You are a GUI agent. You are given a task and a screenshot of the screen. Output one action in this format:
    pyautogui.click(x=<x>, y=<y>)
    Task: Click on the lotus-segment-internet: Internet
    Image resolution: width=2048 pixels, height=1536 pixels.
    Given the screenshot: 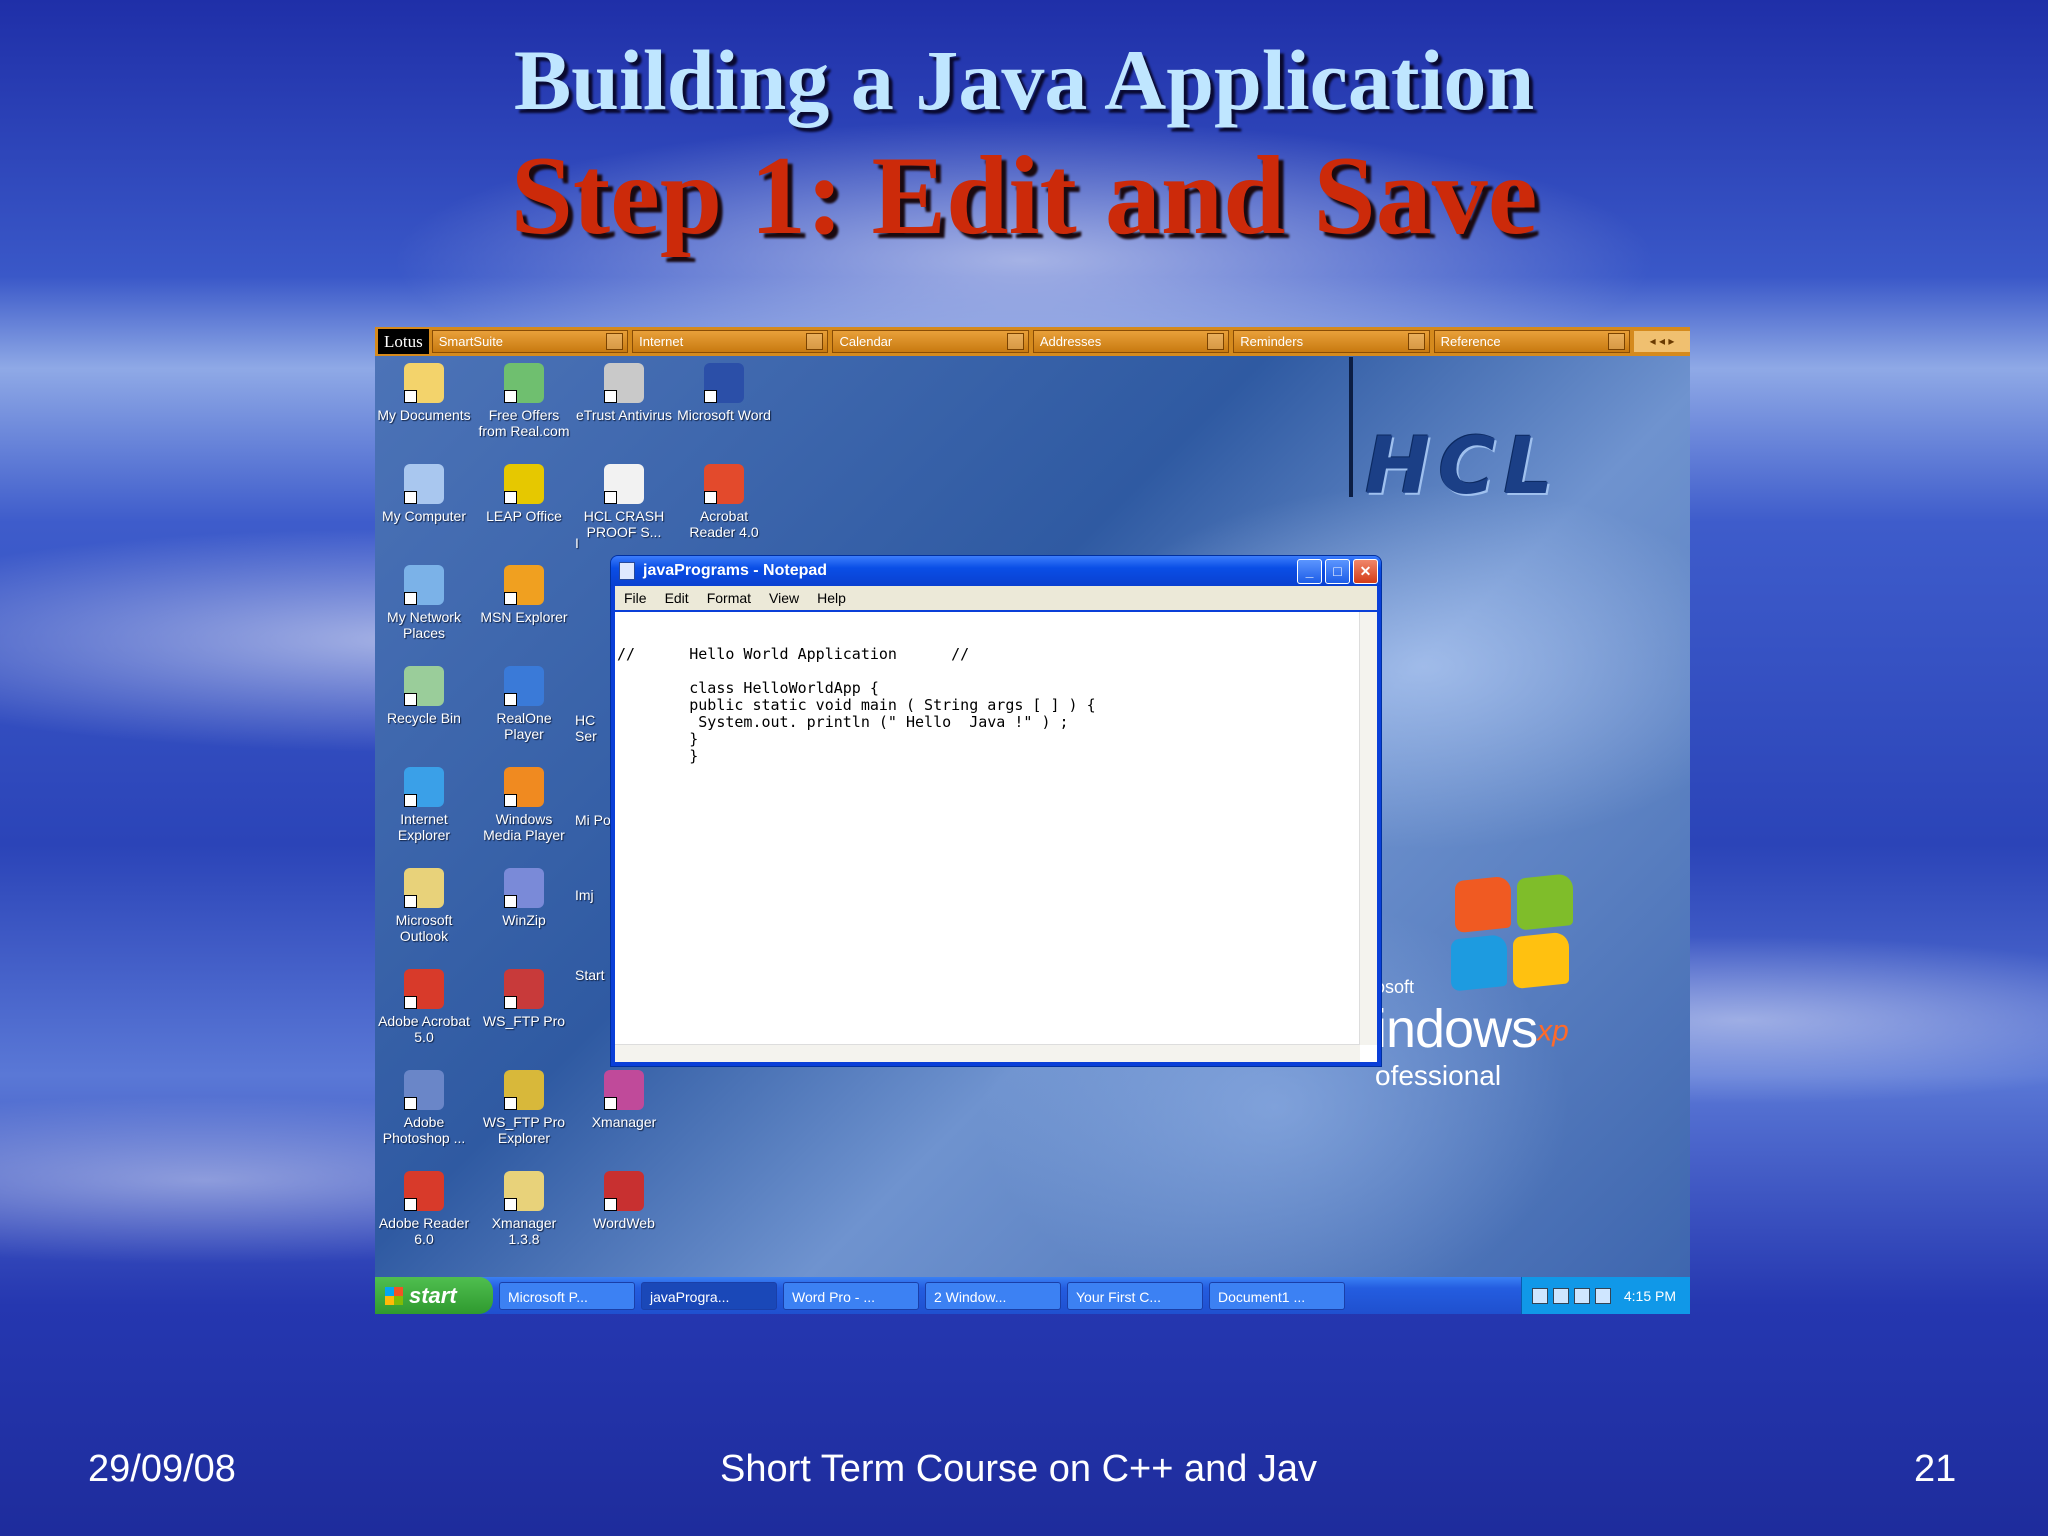 What is the action you would take?
    pyautogui.click(x=730, y=341)
    